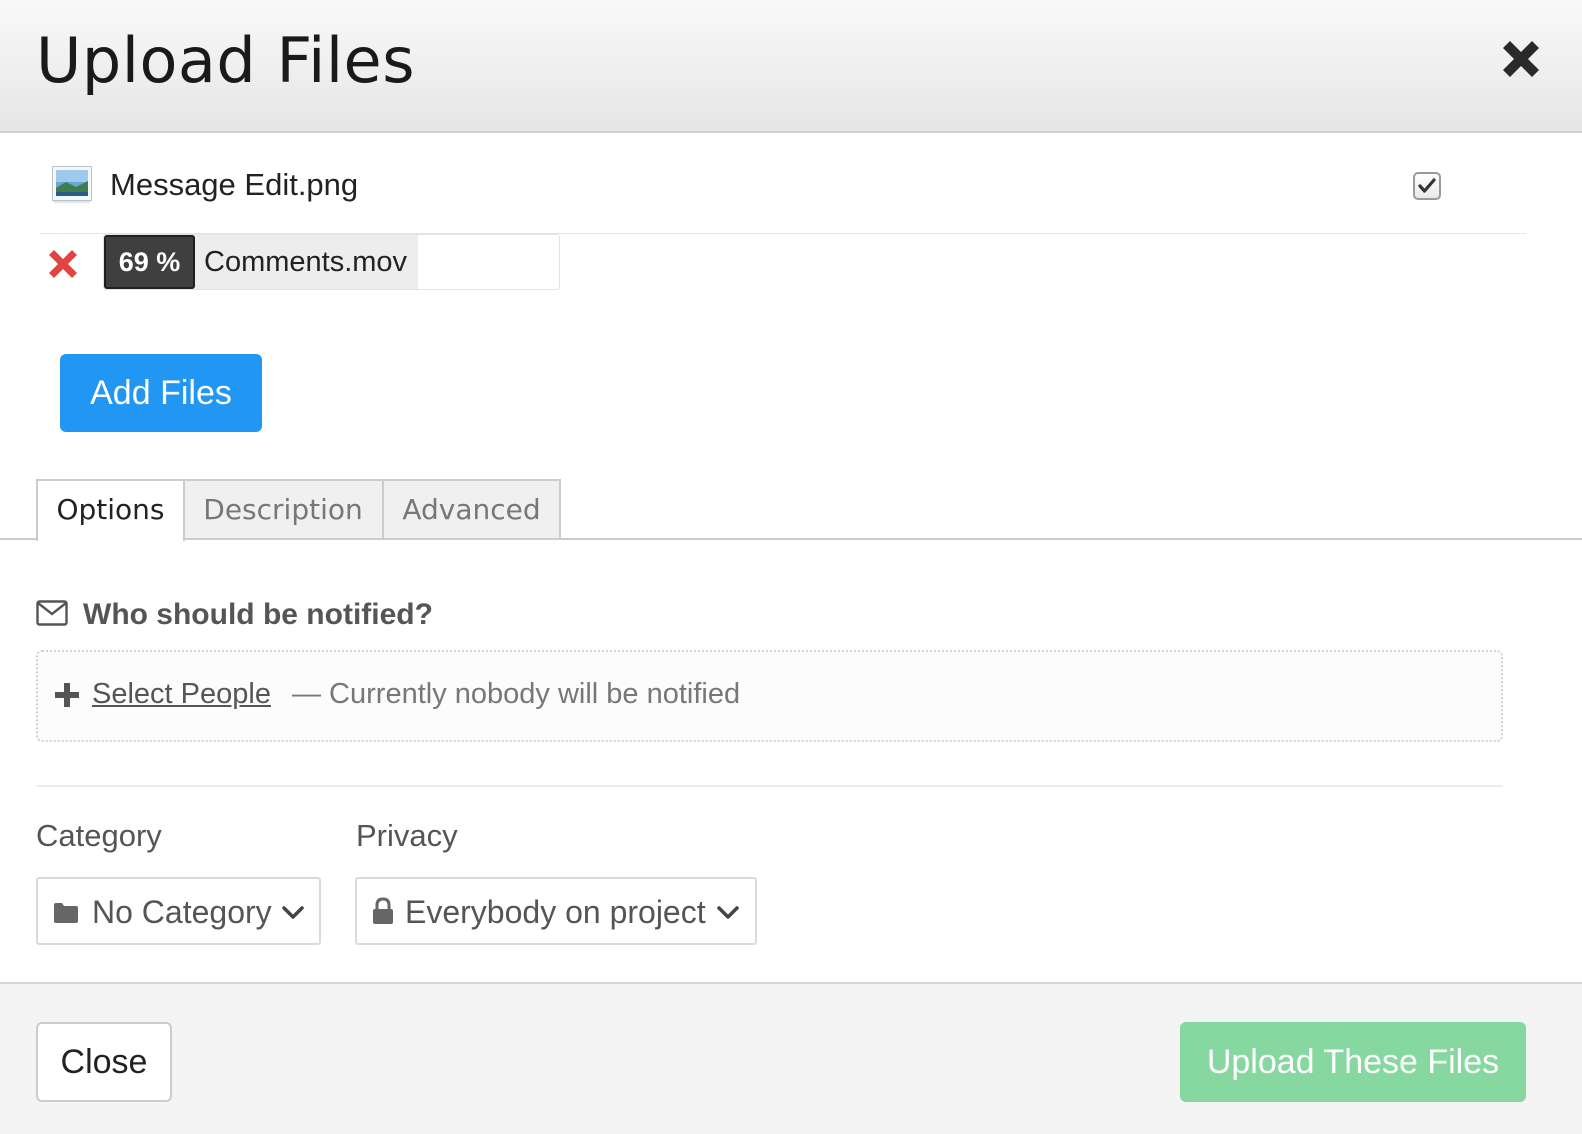 Image resolution: width=1582 pixels, height=1134 pixels. What do you see at coordinates (258, 614) in the screenshot?
I see `notify-label: Who should be notified?` at bounding box center [258, 614].